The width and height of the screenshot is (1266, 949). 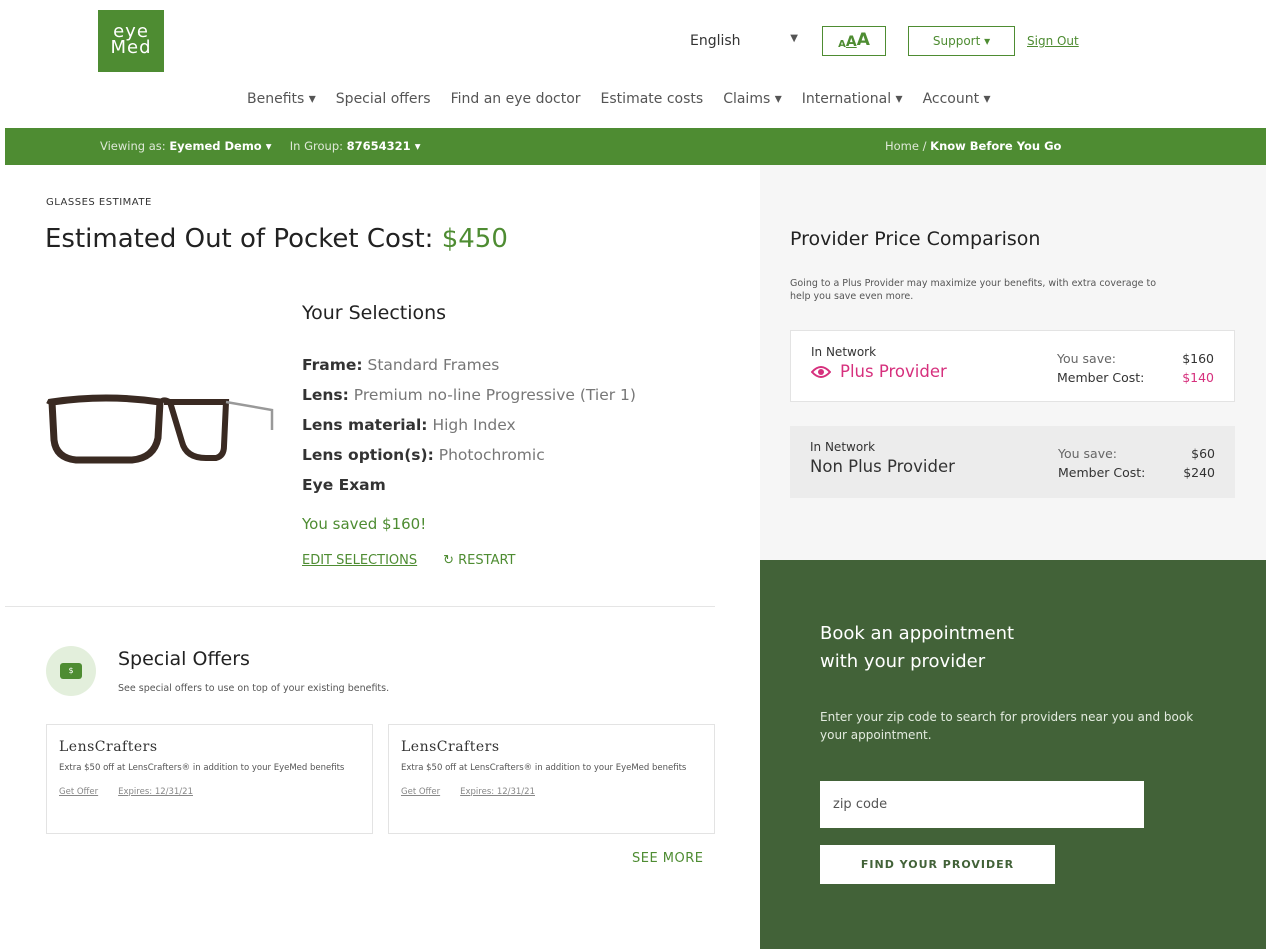 I want to click on selection-label: Eye Exam, so click(x=344, y=485).